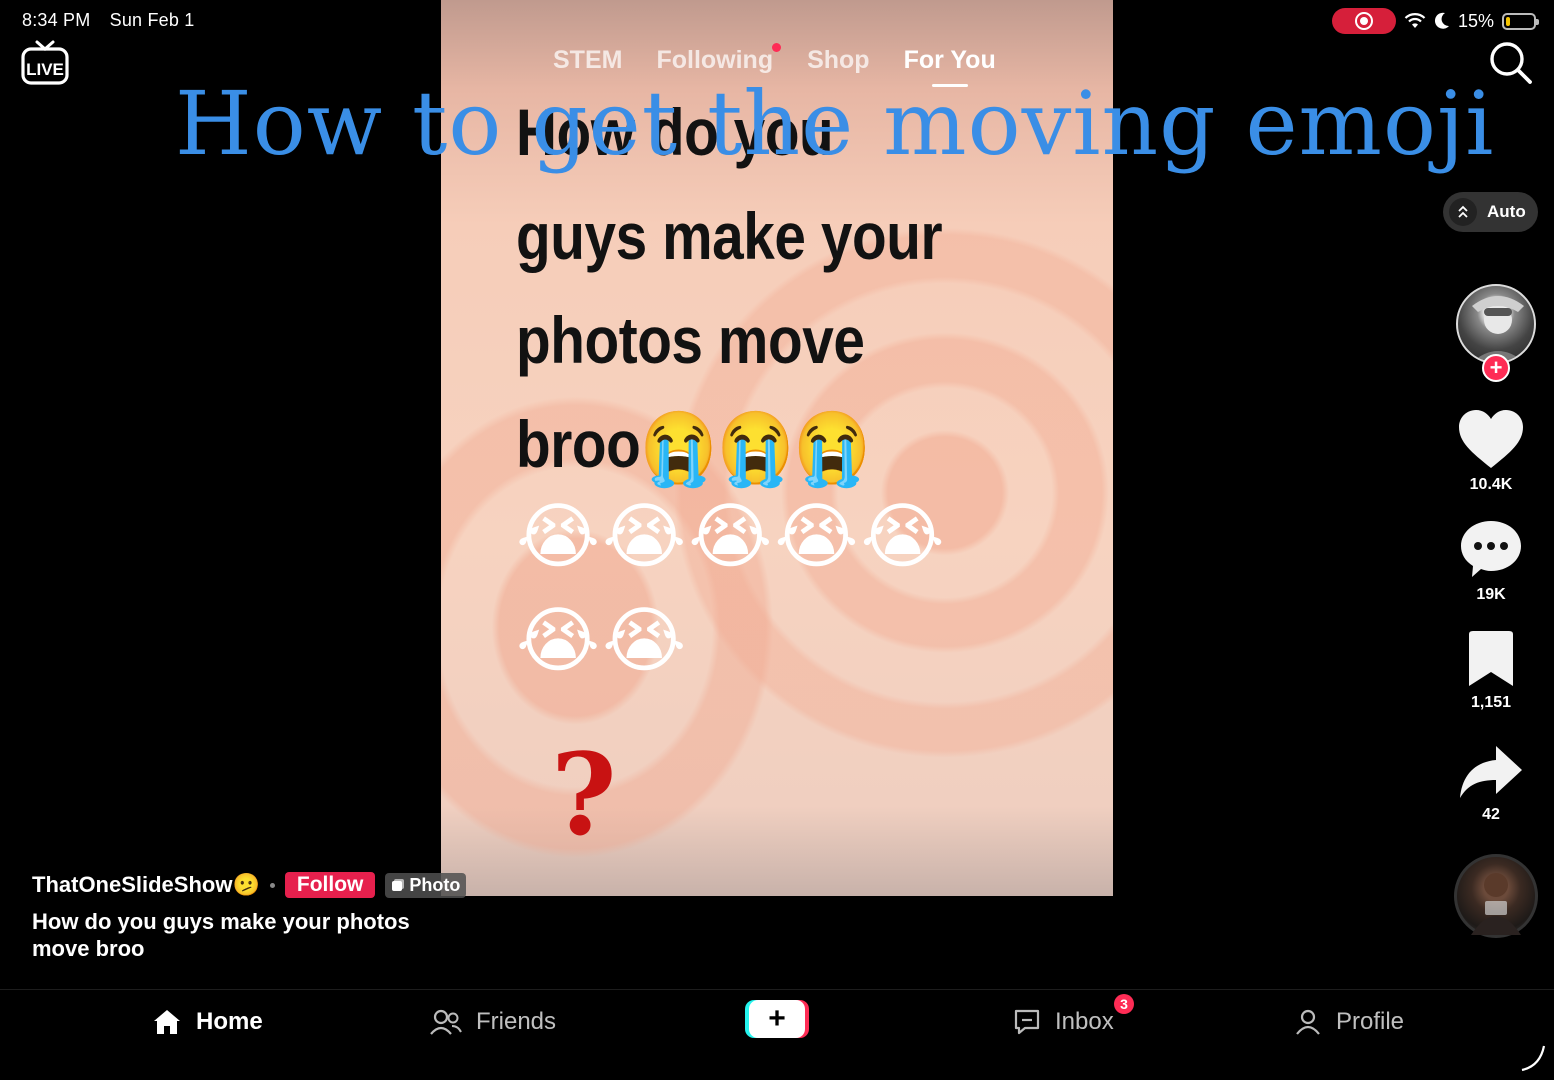  Describe the element at coordinates (1063, 1022) in the screenshot. I see `nav-inbox: Inbox` at that location.